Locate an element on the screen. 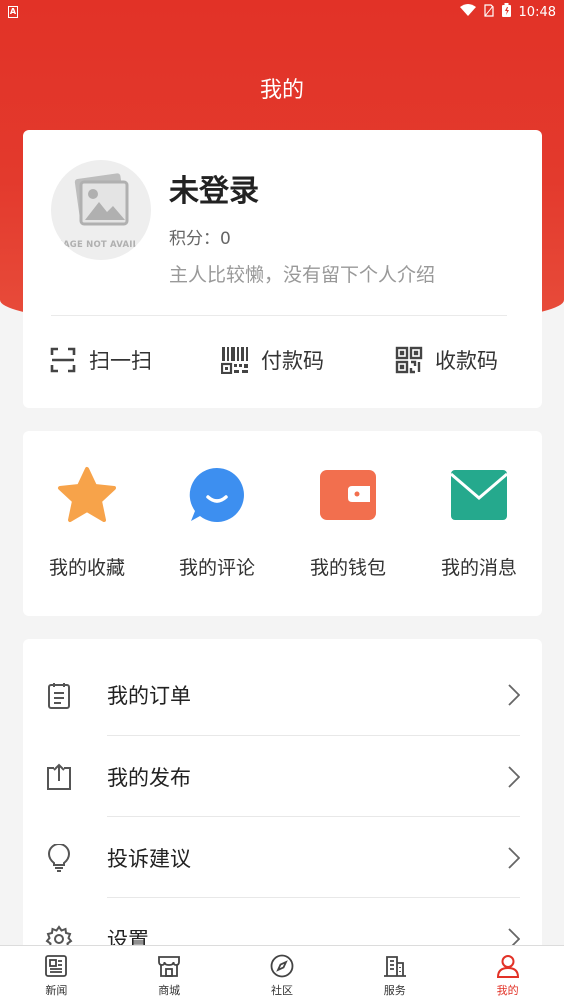 Image resolution: width=564 pixels, height=1002 pixels. menu-item-feedback: 投诉建议 is located at coordinates (282, 857).